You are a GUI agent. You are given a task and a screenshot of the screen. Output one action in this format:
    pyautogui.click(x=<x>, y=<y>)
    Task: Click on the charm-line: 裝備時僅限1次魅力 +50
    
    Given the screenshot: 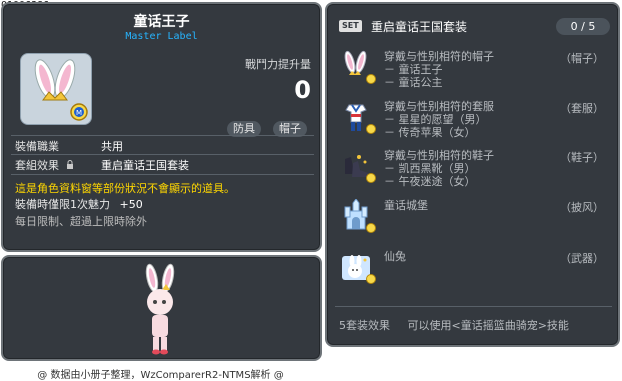 What is the action you would take?
    pyautogui.click(x=79, y=204)
    